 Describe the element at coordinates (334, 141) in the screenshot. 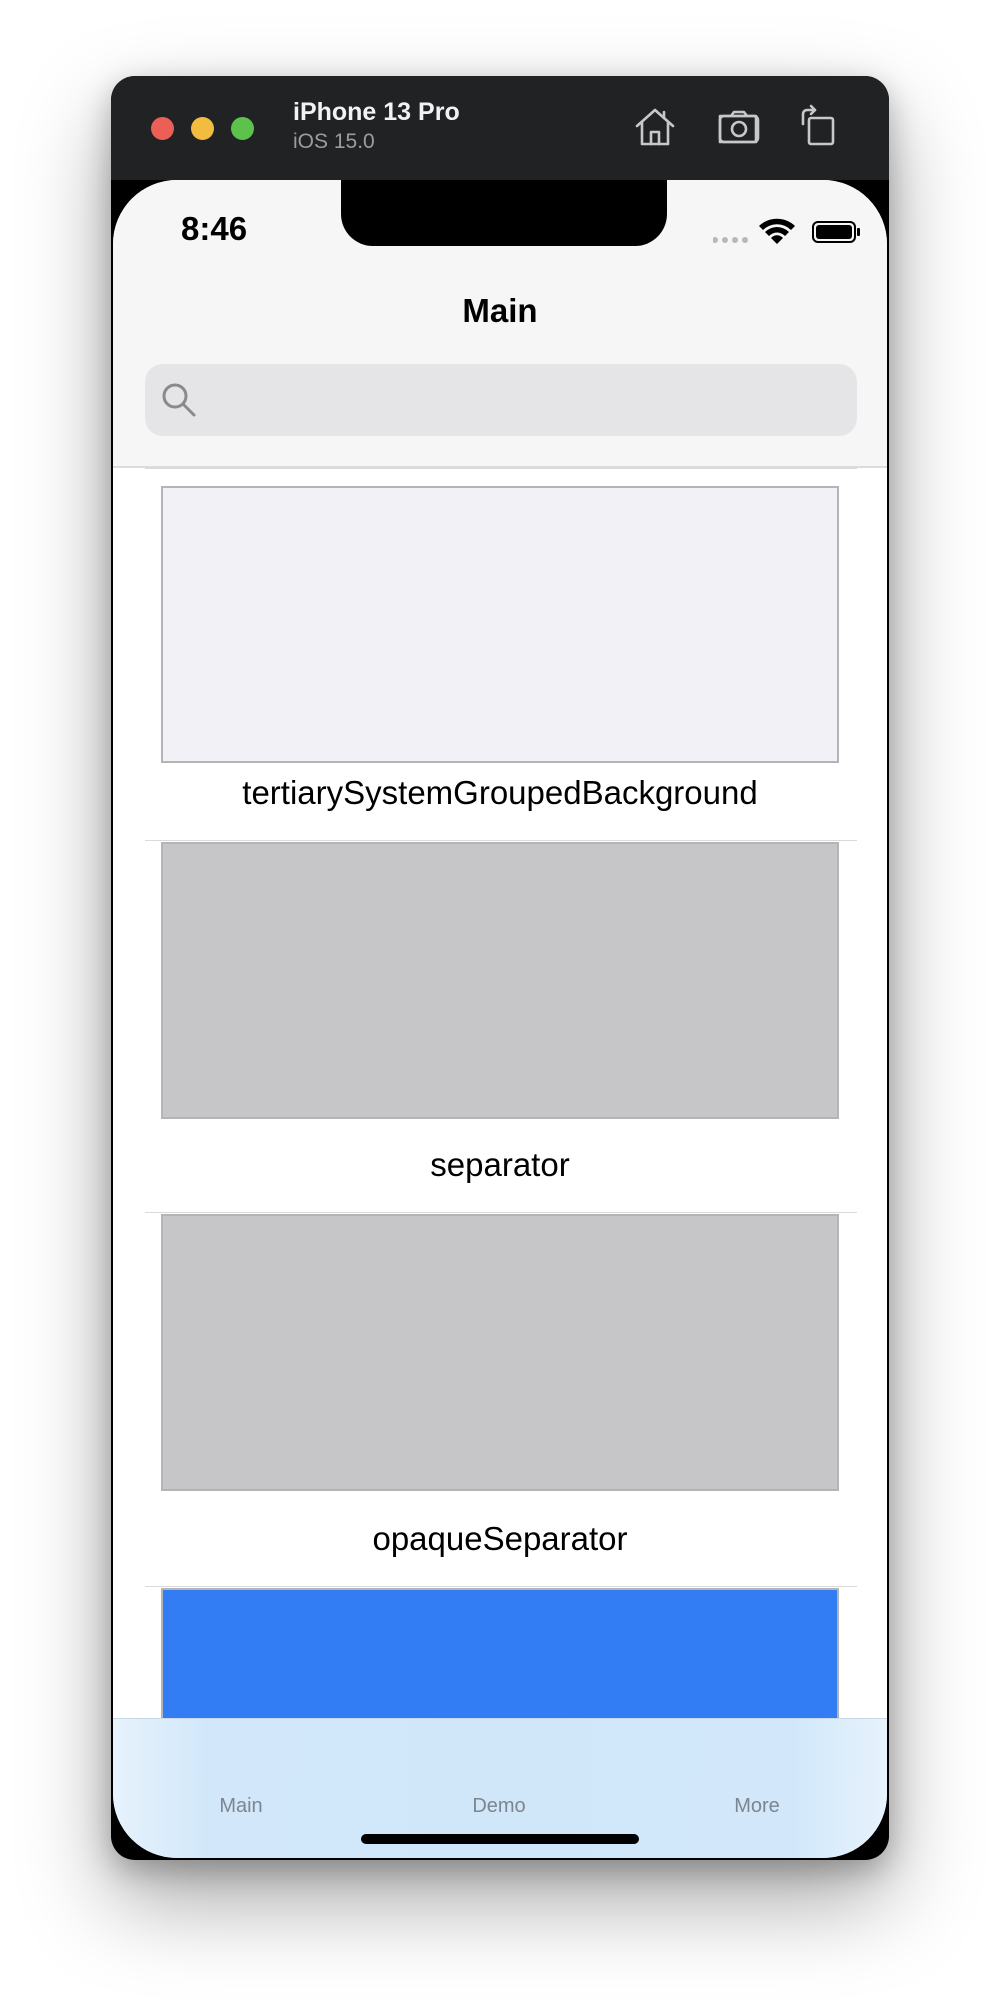

I see `os-version: iOS 15.0` at that location.